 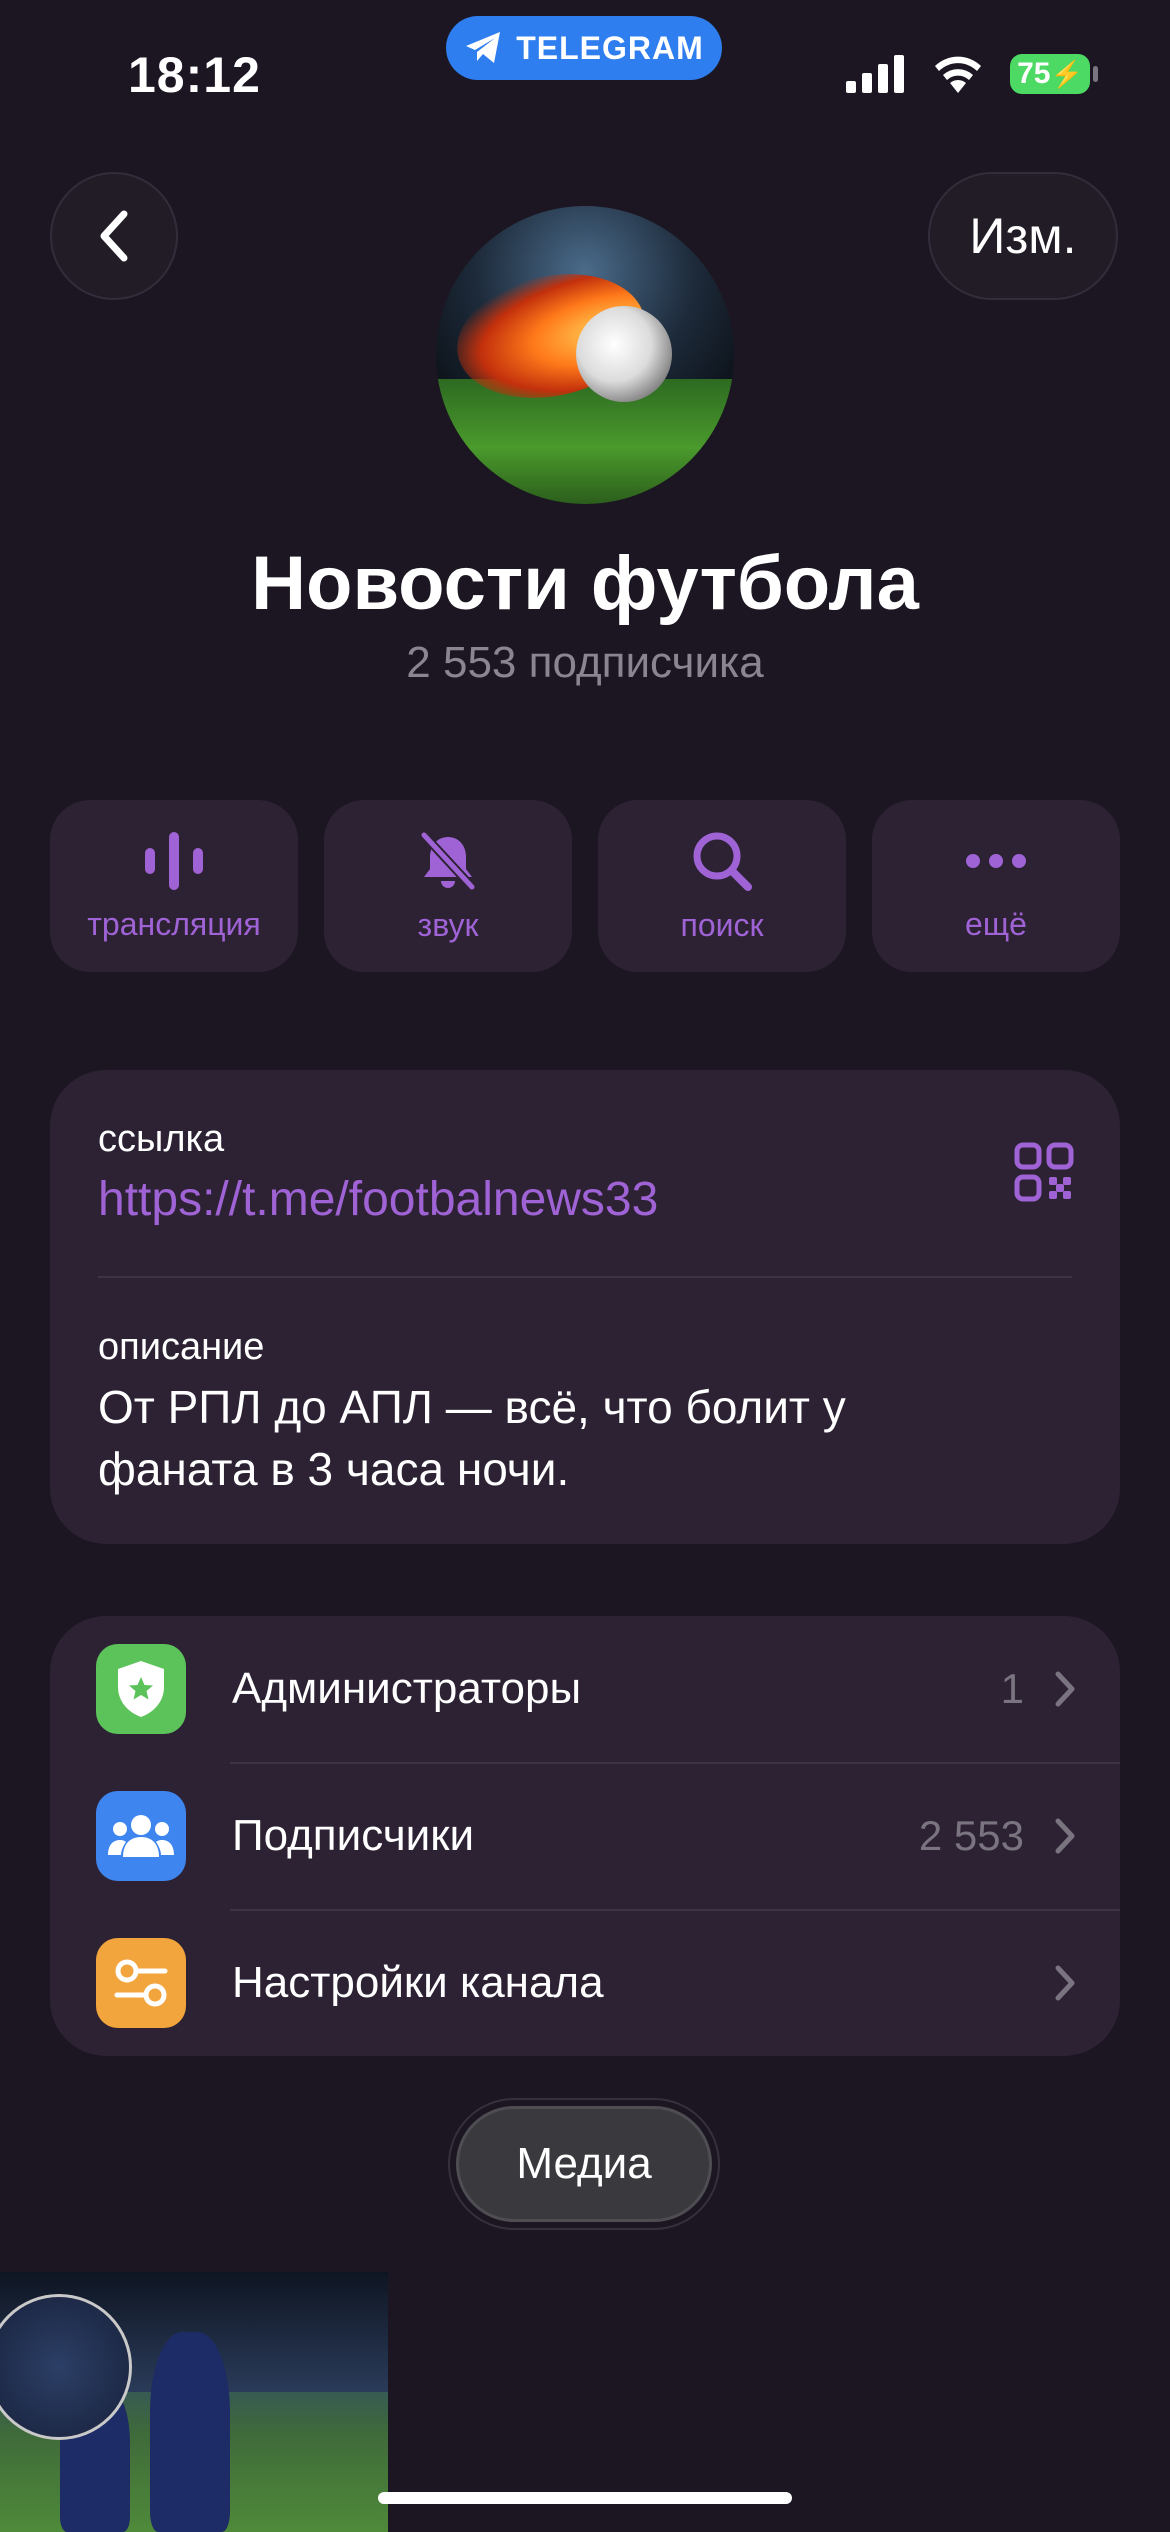 What do you see at coordinates (624, 354) in the screenshot?
I see `avatar-football` at bounding box center [624, 354].